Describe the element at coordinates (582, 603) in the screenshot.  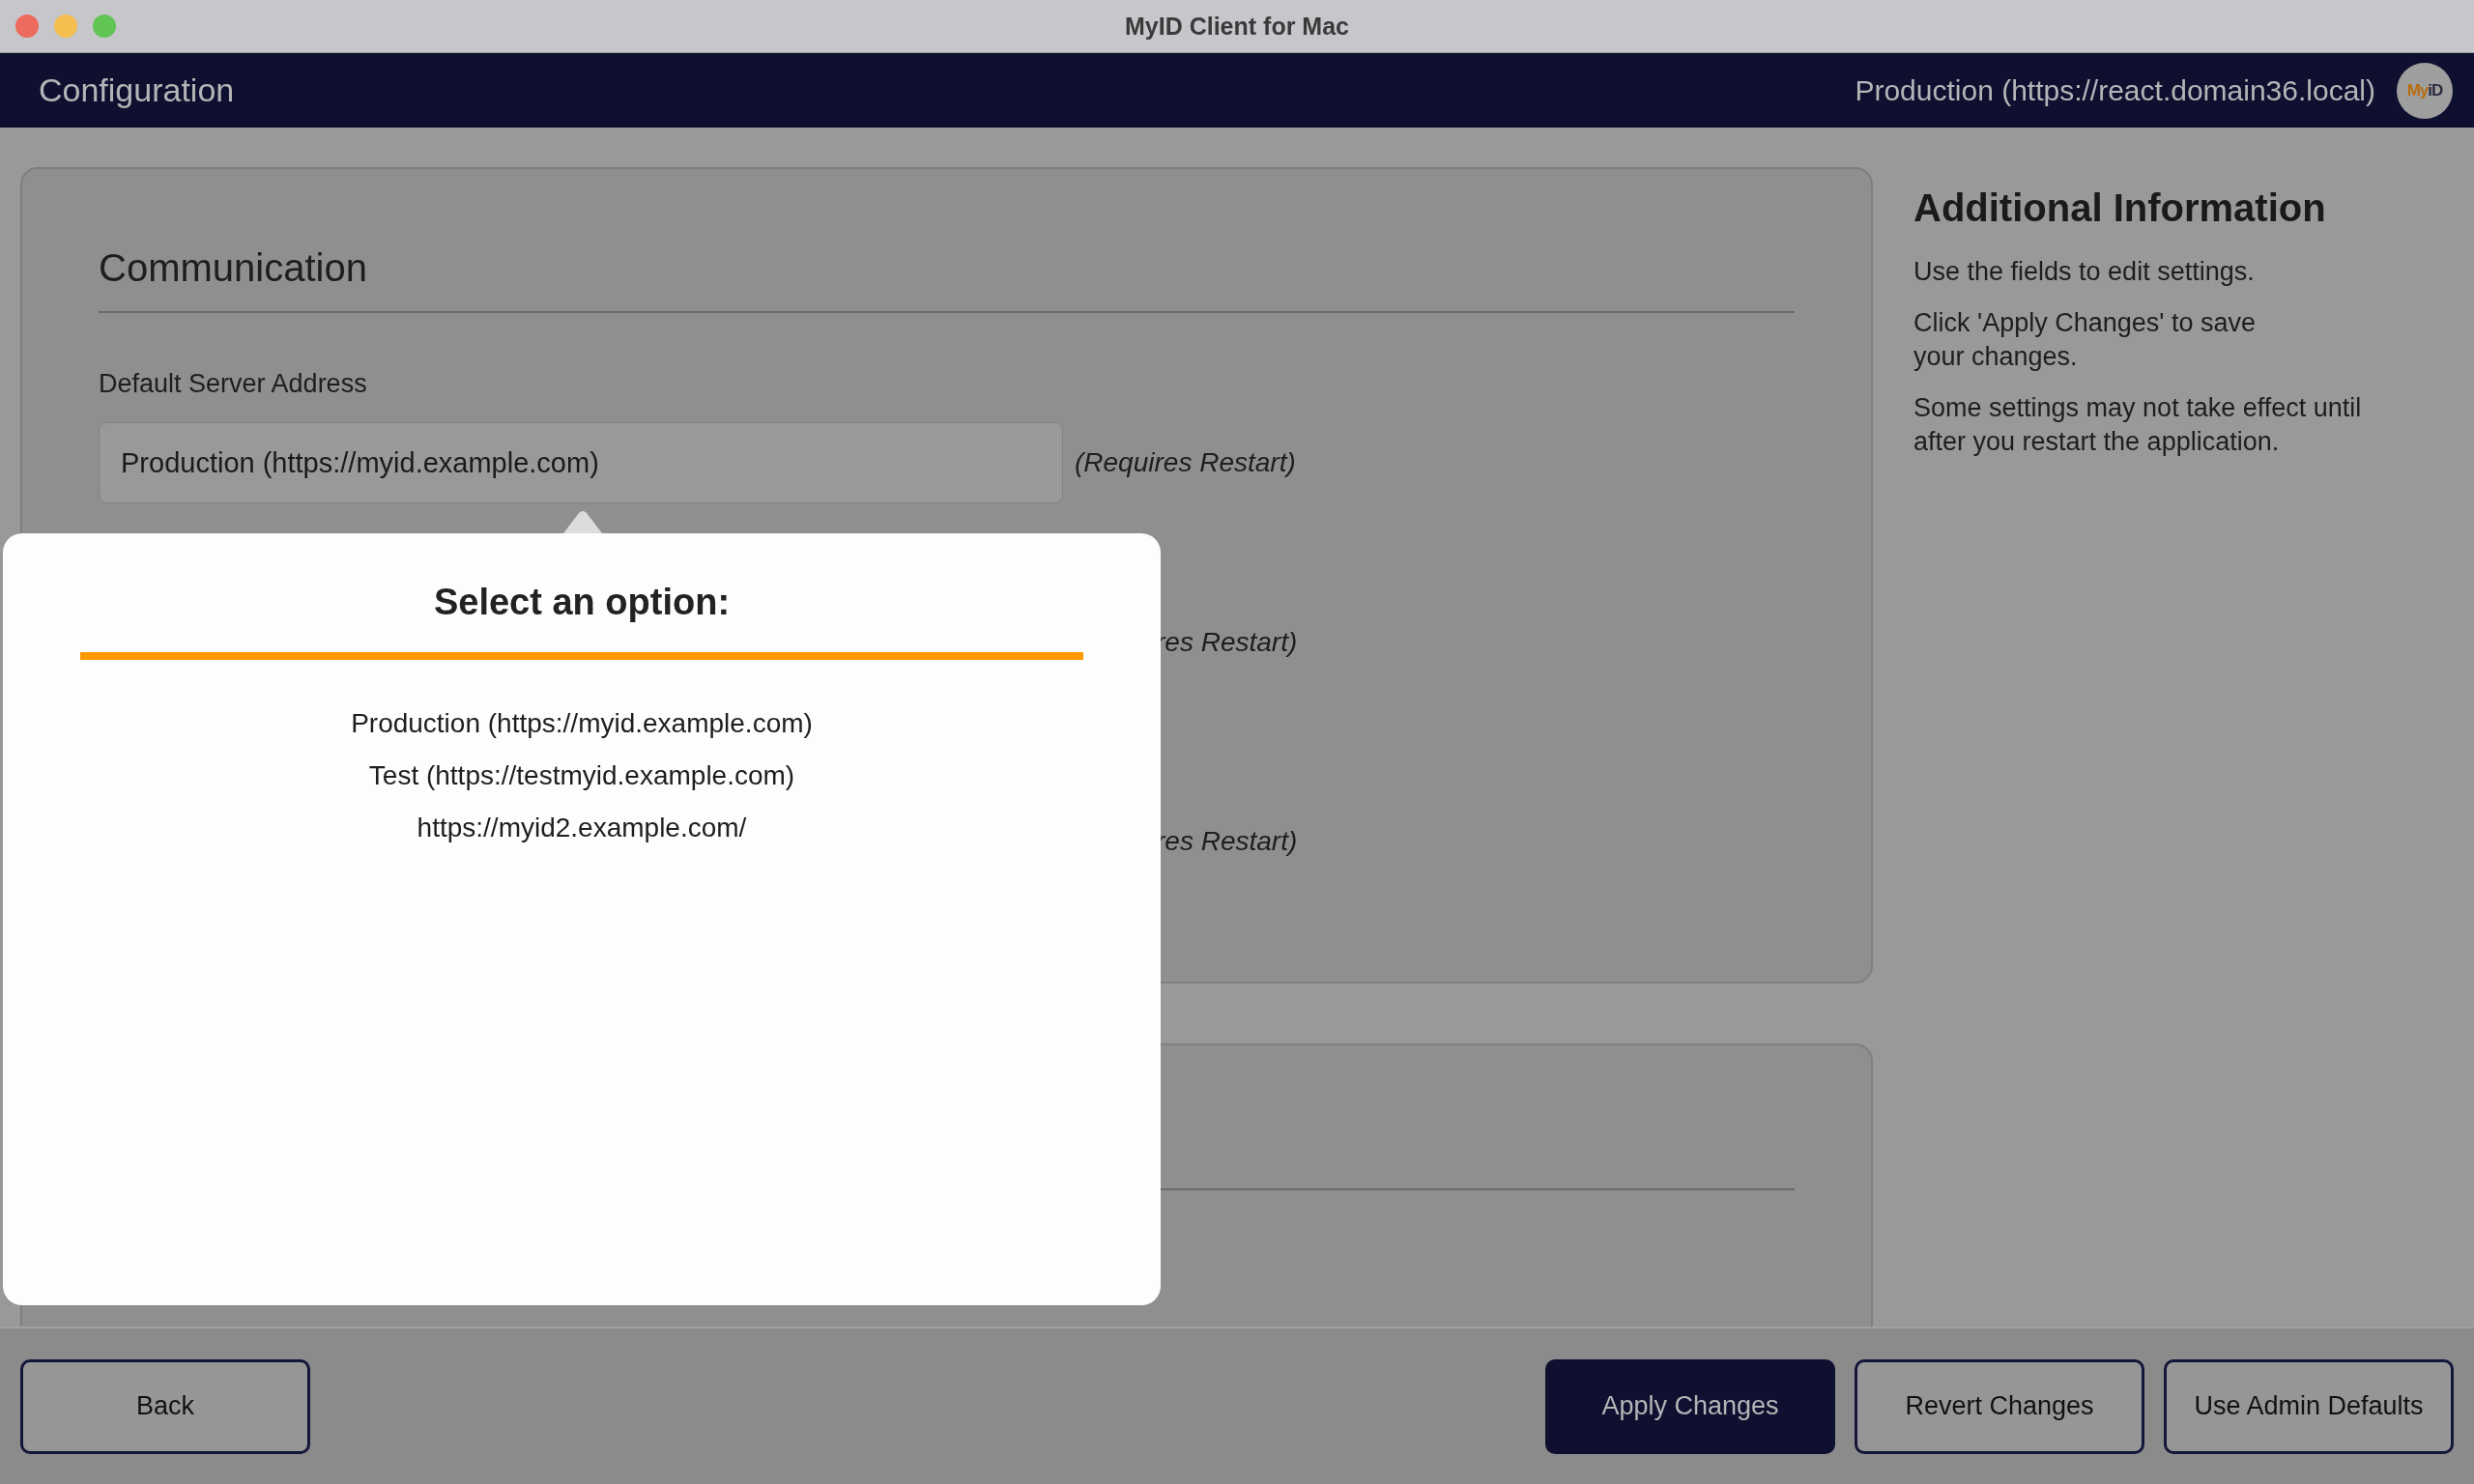
I see `popover-title: Select an option:` at that location.